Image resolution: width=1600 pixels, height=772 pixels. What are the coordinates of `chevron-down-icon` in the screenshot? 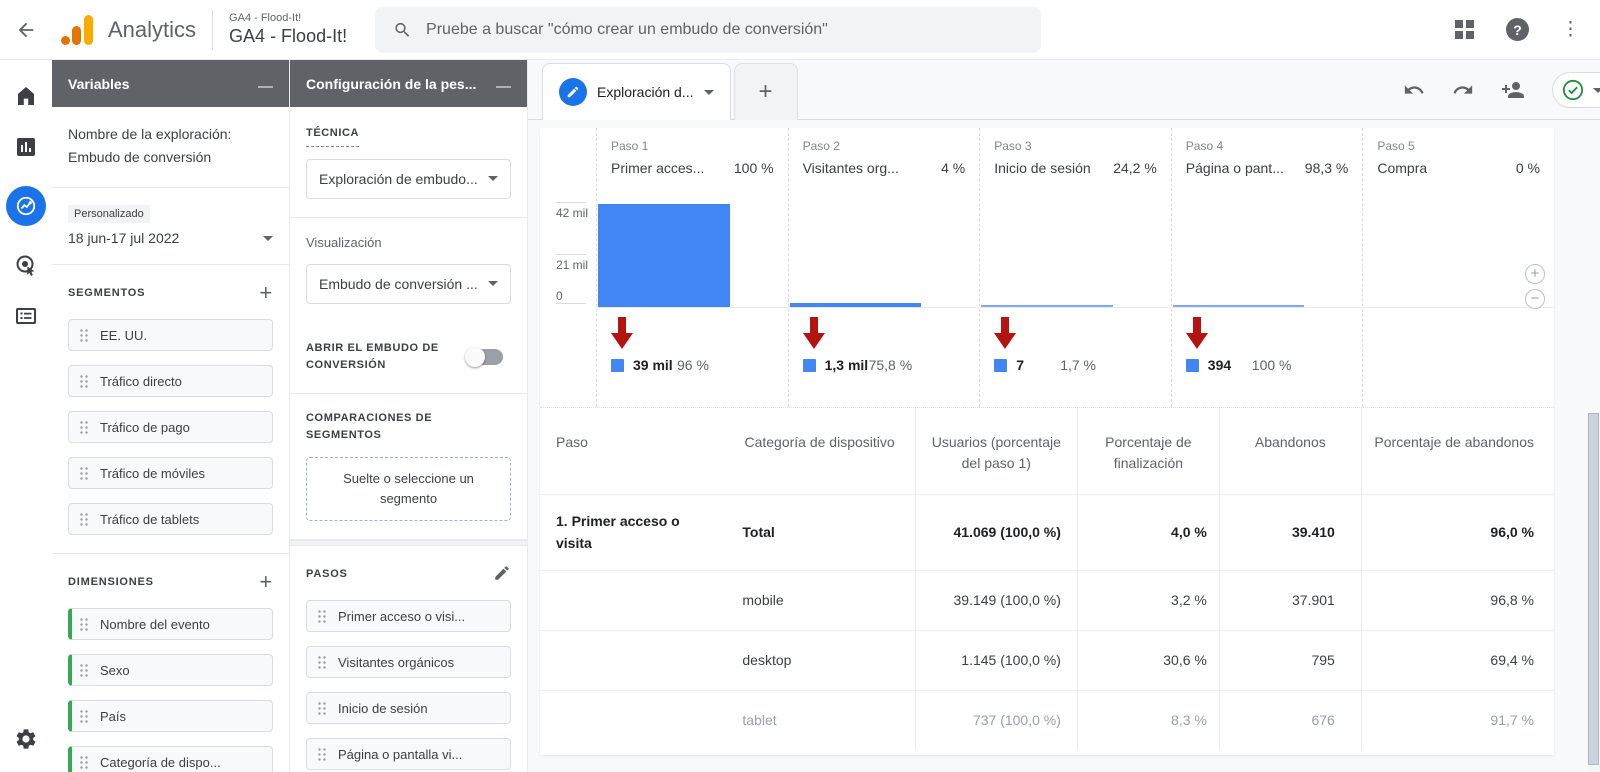 It's located at (493, 284).